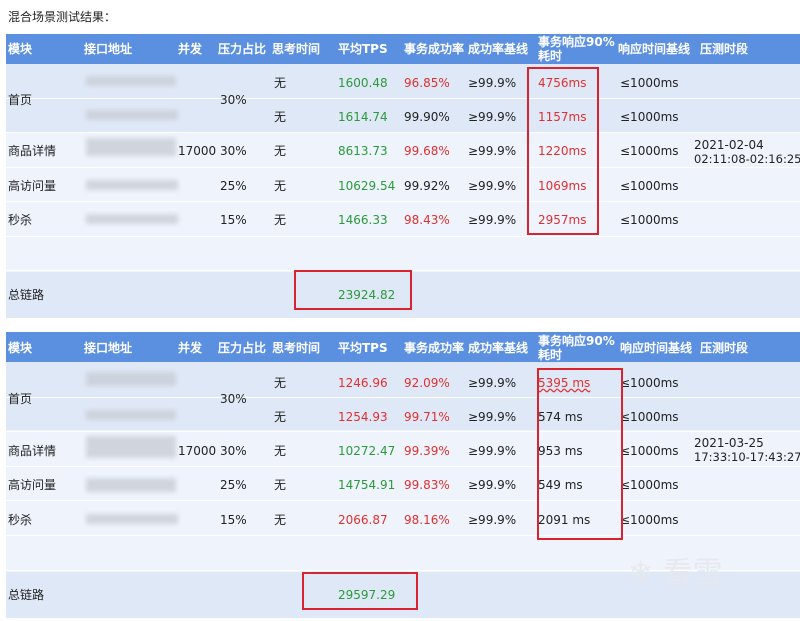  Describe the element at coordinates (363, 520) in the screenshot. I see `avg-tps: 2066.87` at that location.